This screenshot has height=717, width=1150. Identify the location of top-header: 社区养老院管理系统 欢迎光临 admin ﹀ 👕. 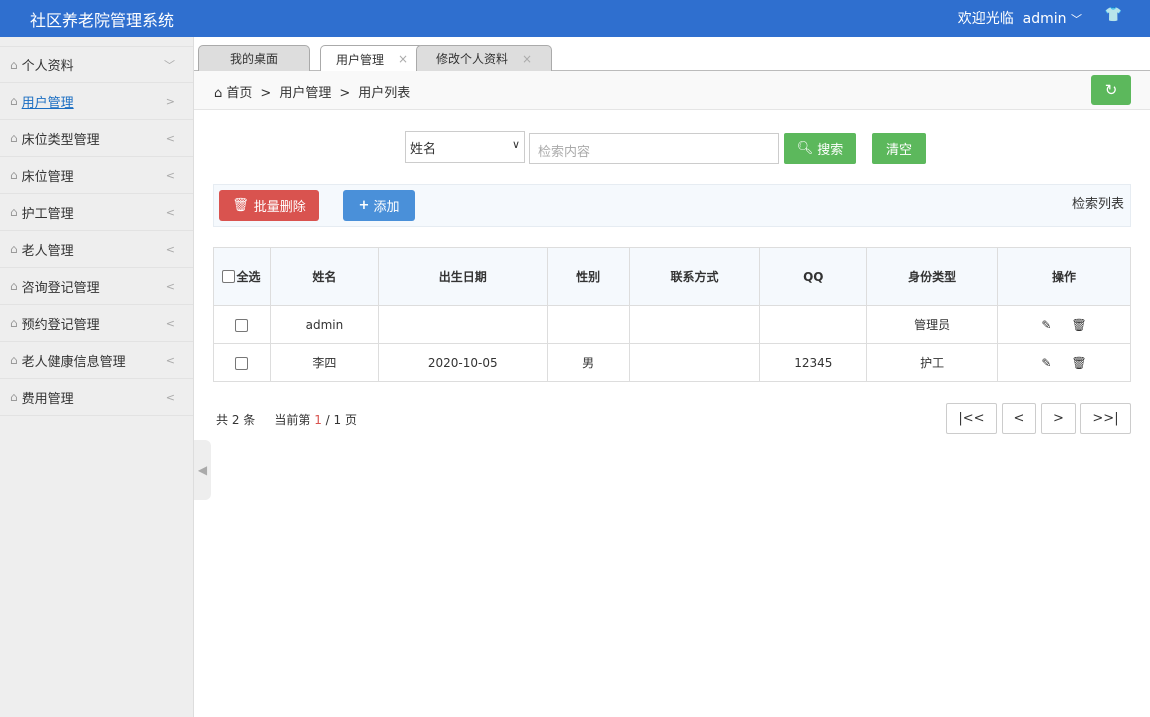
(575, 18).